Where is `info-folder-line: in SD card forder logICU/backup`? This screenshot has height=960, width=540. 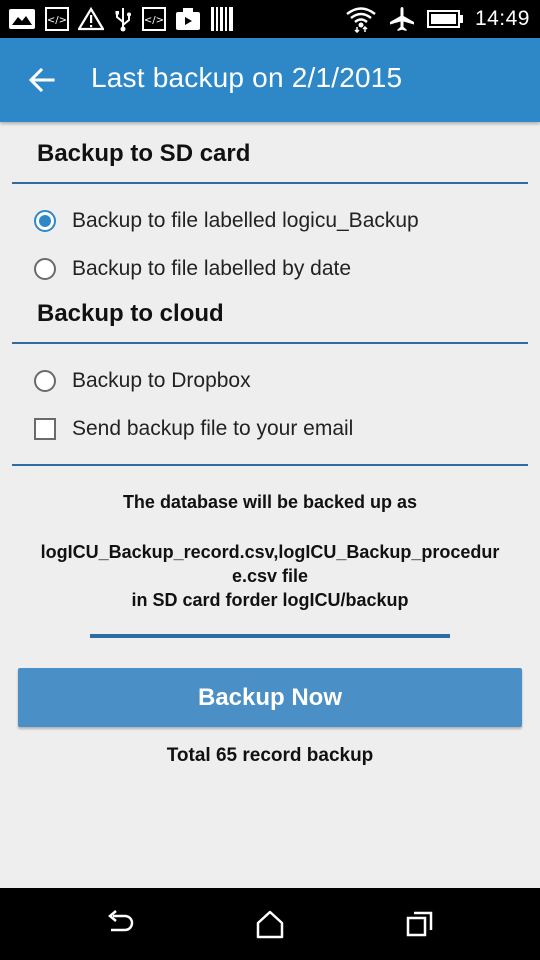 info-folder-line: in SD card forder logICU/backup is located at coordinates (270, 600).